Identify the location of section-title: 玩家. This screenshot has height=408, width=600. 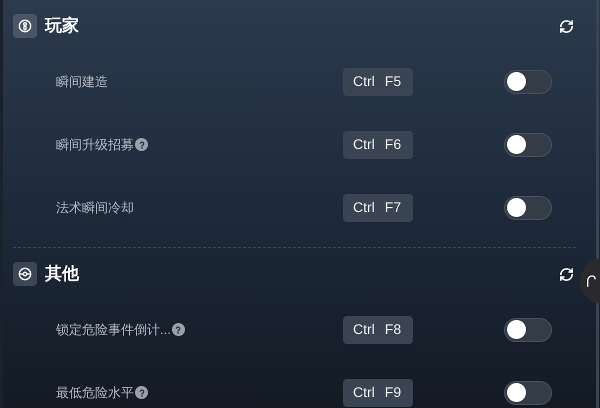
(62, 26).